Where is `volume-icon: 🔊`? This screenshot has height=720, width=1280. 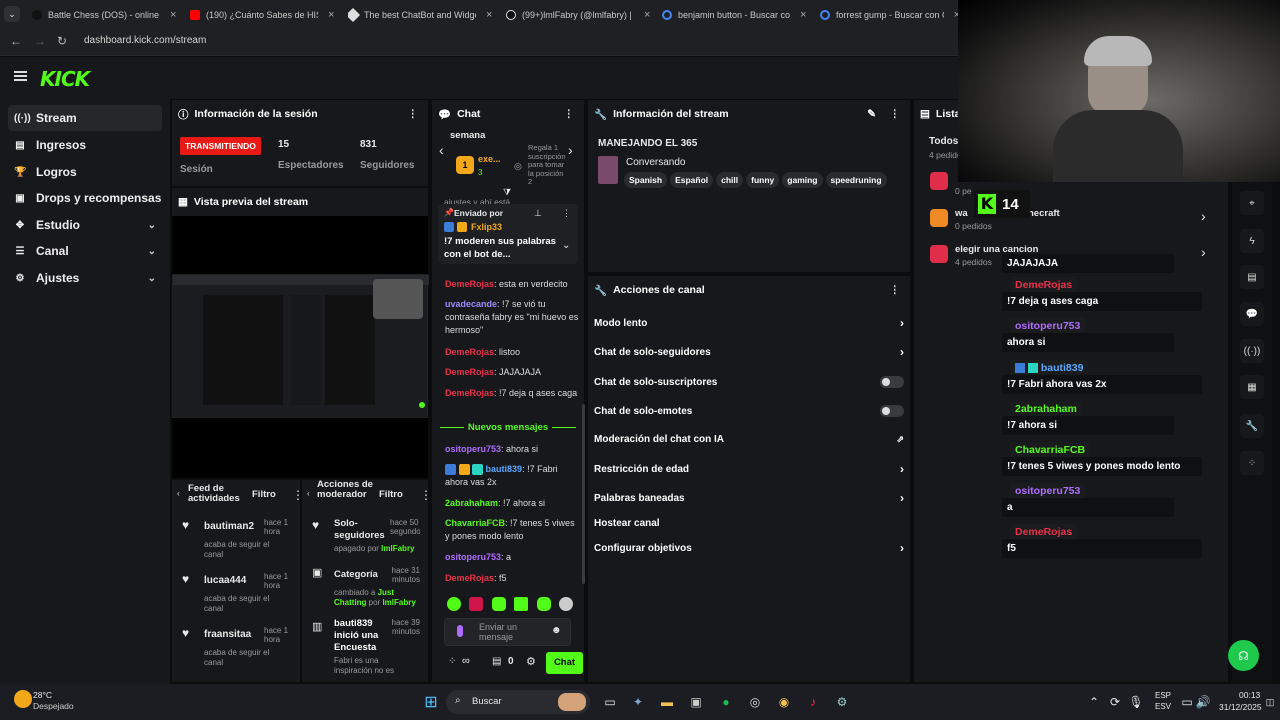
volume-icon: 🔊 is located at coordinates (1203, 702).